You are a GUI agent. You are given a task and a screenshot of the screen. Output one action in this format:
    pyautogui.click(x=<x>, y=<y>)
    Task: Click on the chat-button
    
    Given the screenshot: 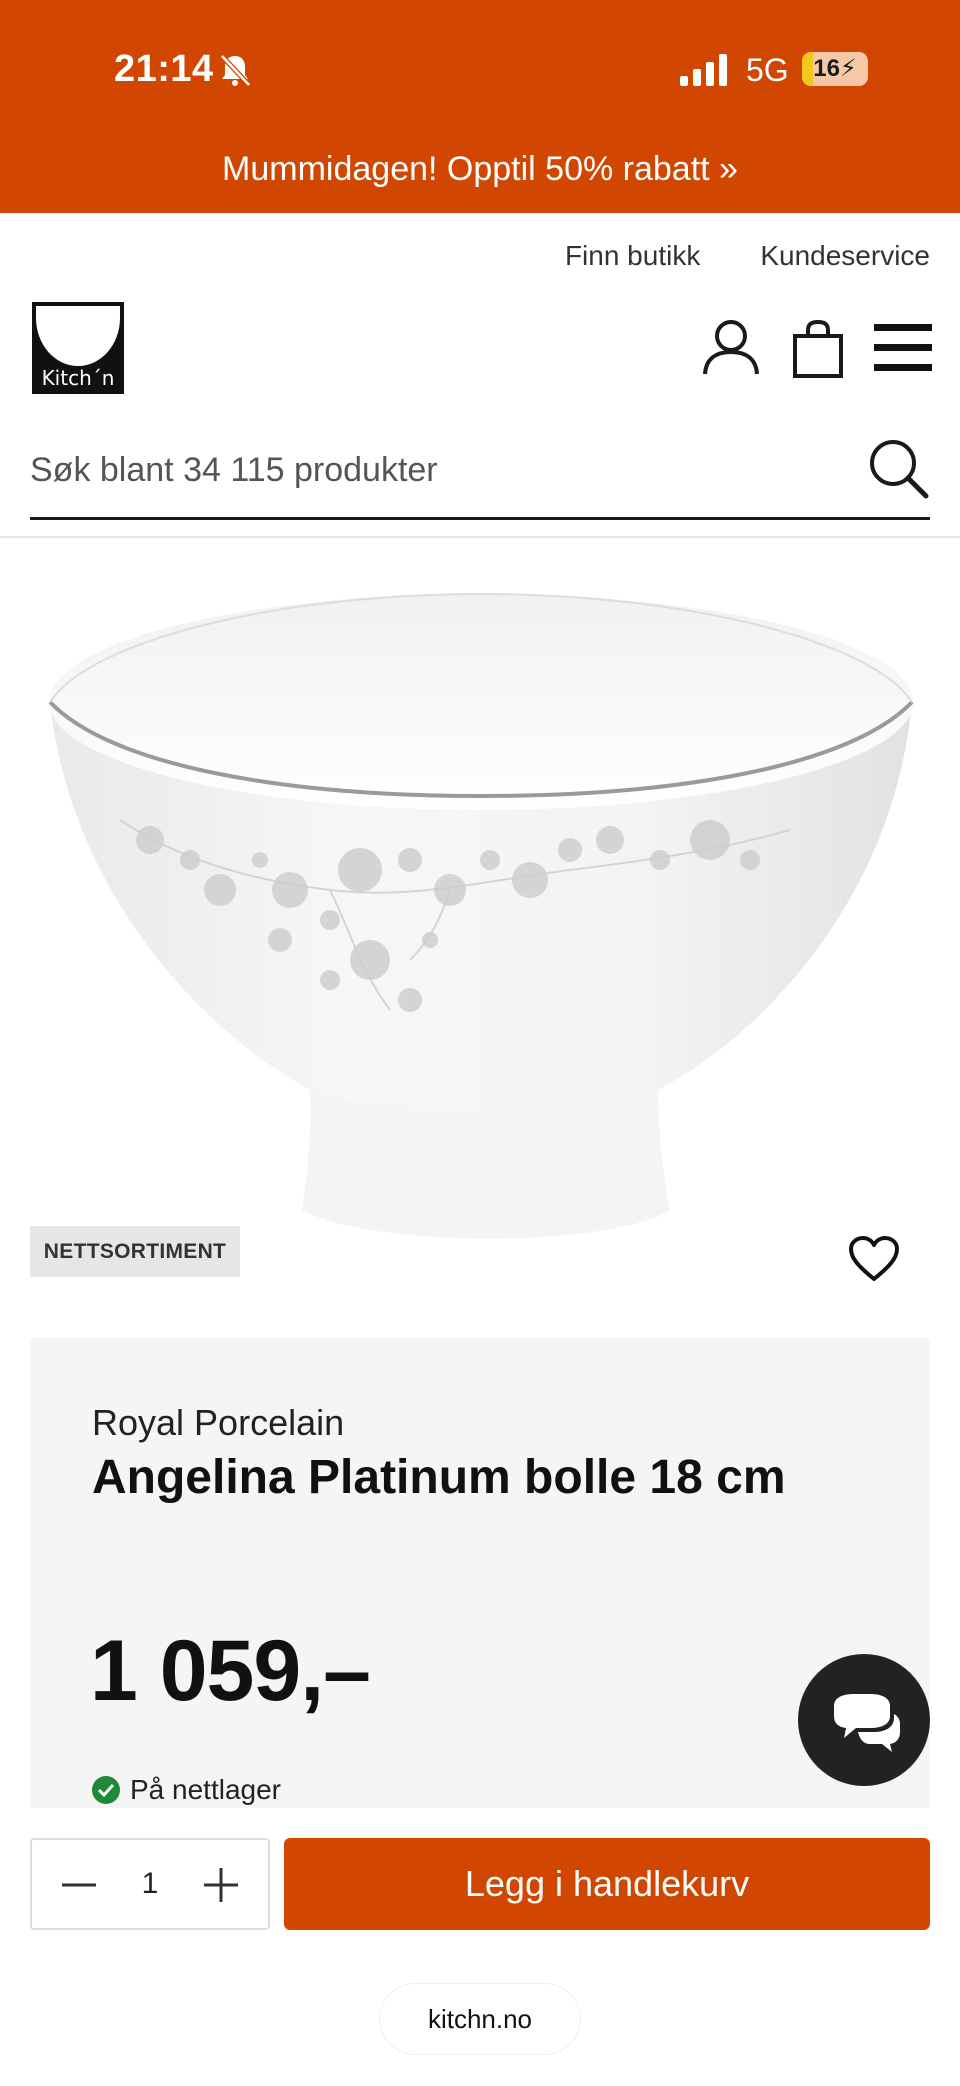 What is the action you would take?
    pyautogui.click(x=864, y=1720)
    